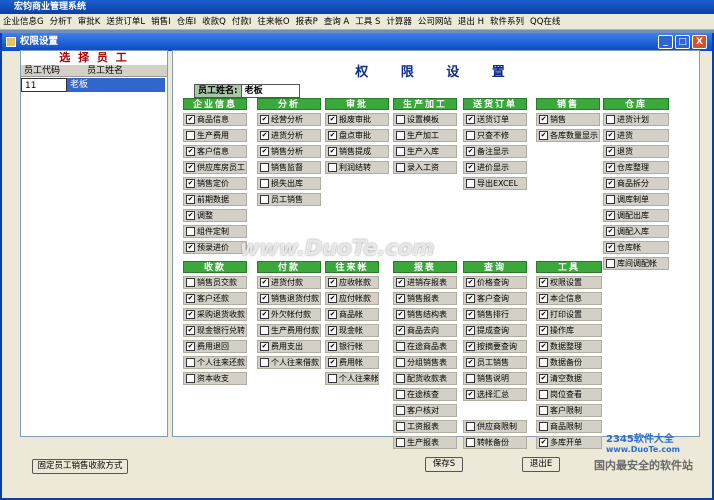  I want to click on perm-item: ✔ 销售退货付款, so click(289, 298).